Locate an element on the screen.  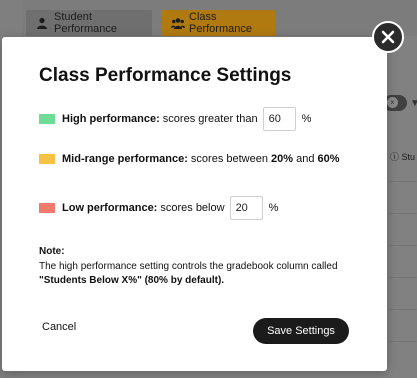
mid-low-value: 20% is located at coordinates (282, 159).